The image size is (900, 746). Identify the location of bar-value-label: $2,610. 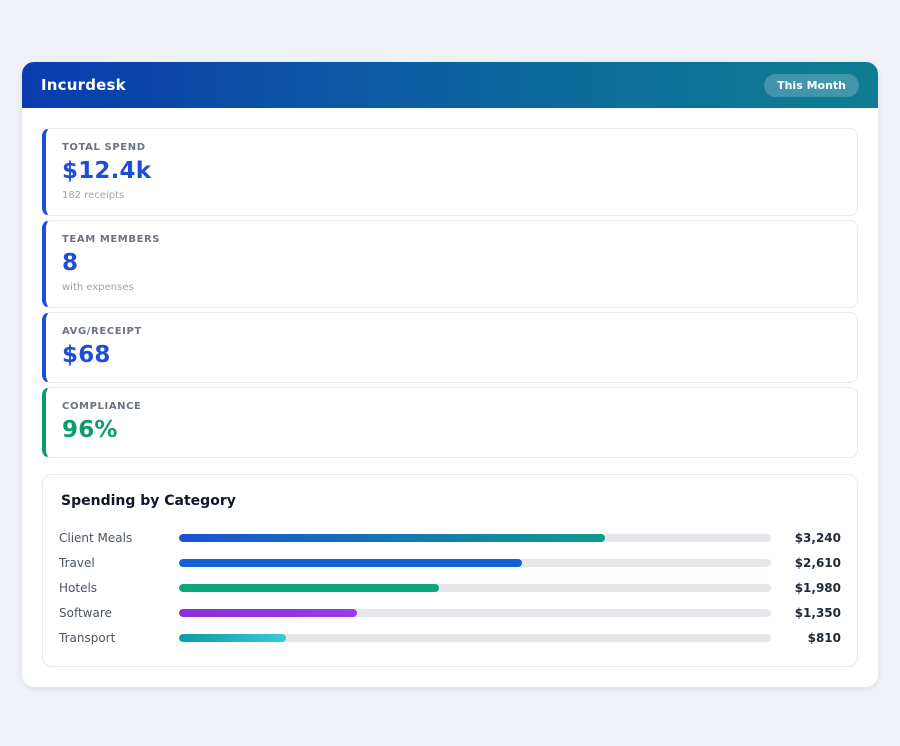
(817, 562).